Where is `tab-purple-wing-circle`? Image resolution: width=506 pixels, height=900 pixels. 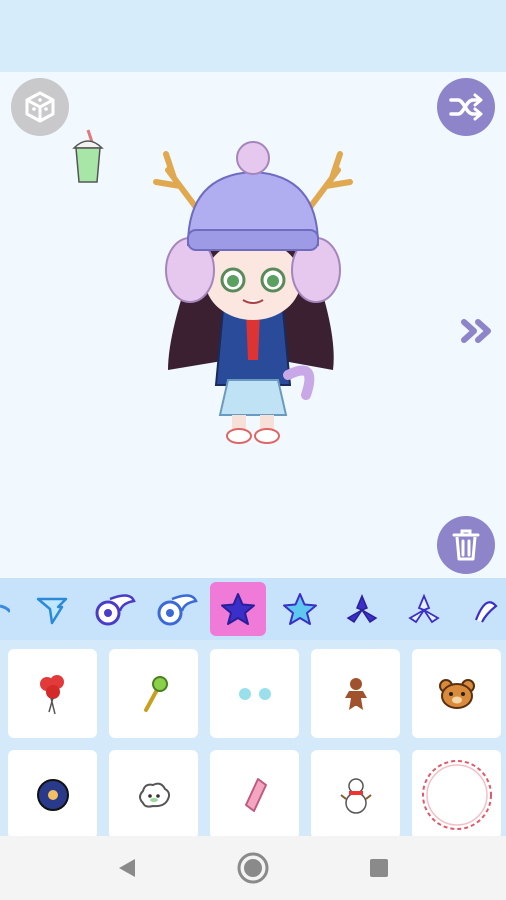 tab-purple-wing-circle is located at coordinates (114, 609).